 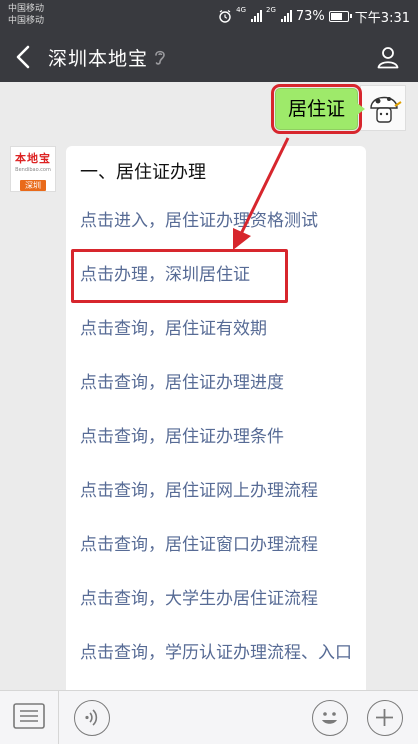 What do you see at coordinates (209, 717) in the screenshot?
I see `input-bar` at bounding box center [209, 717].